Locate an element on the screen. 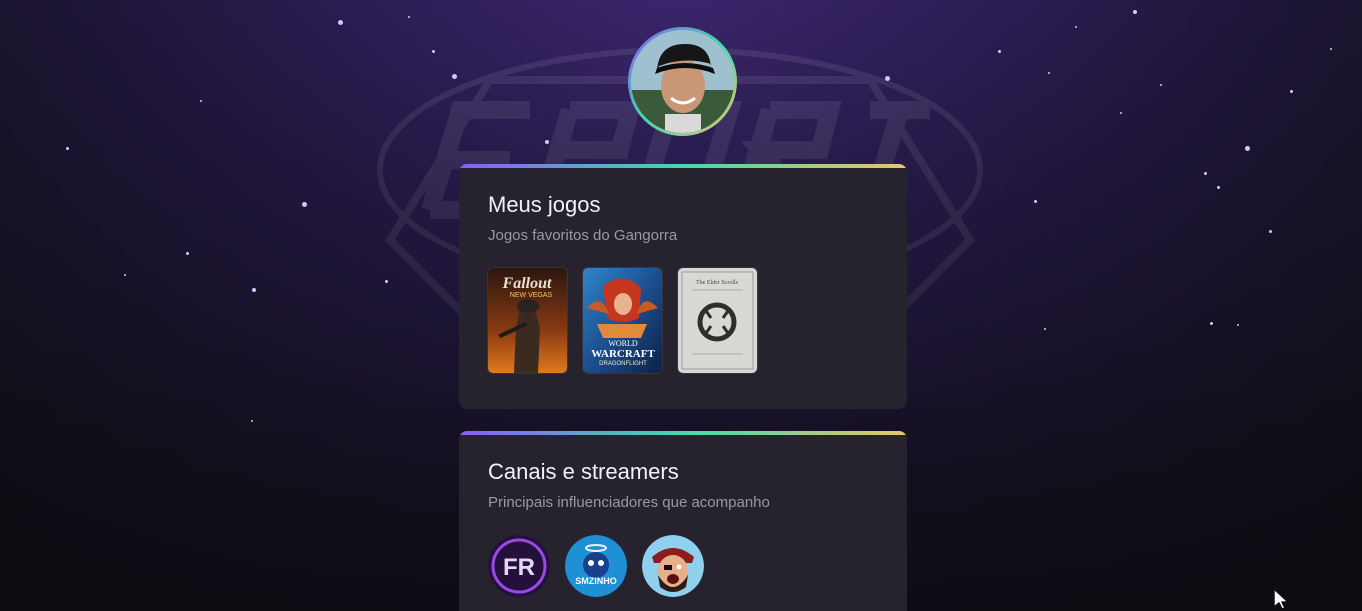  streamer-avatar-fr-icon: FR is located at coordinates (519, 566).